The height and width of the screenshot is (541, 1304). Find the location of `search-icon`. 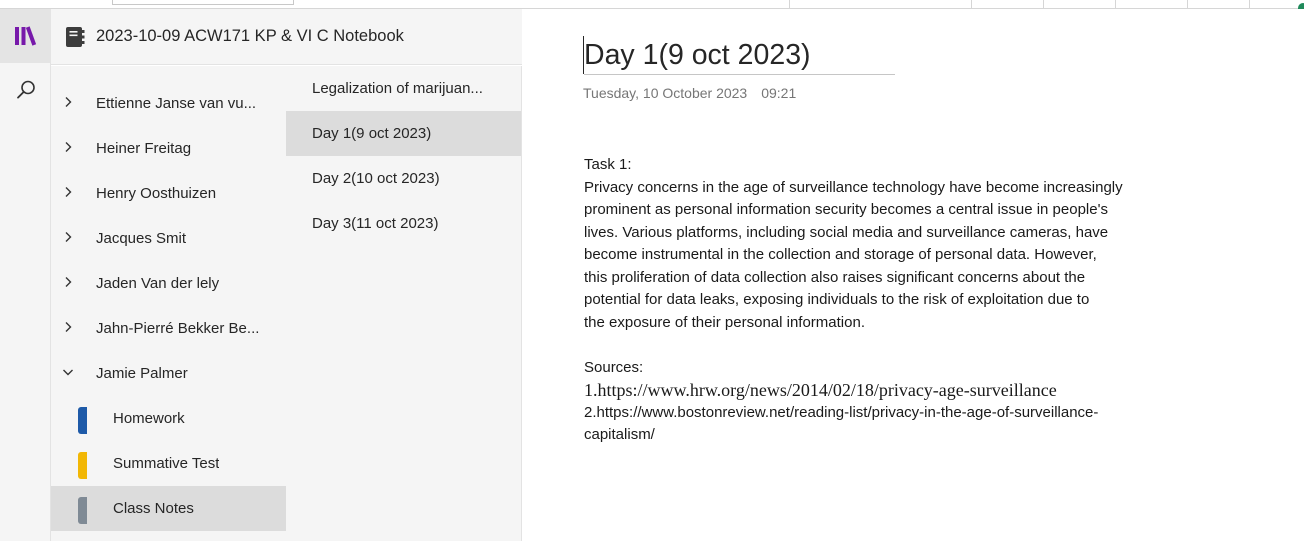

search-icon is located at coordinates (25, 89).